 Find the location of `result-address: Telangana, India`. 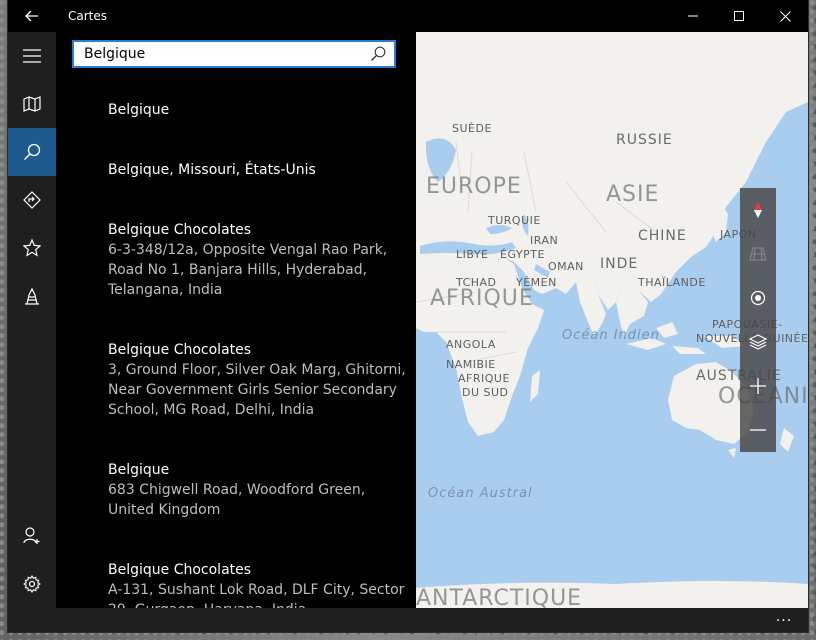

result-address: Telangana, India is located at coordinates (165, 290).